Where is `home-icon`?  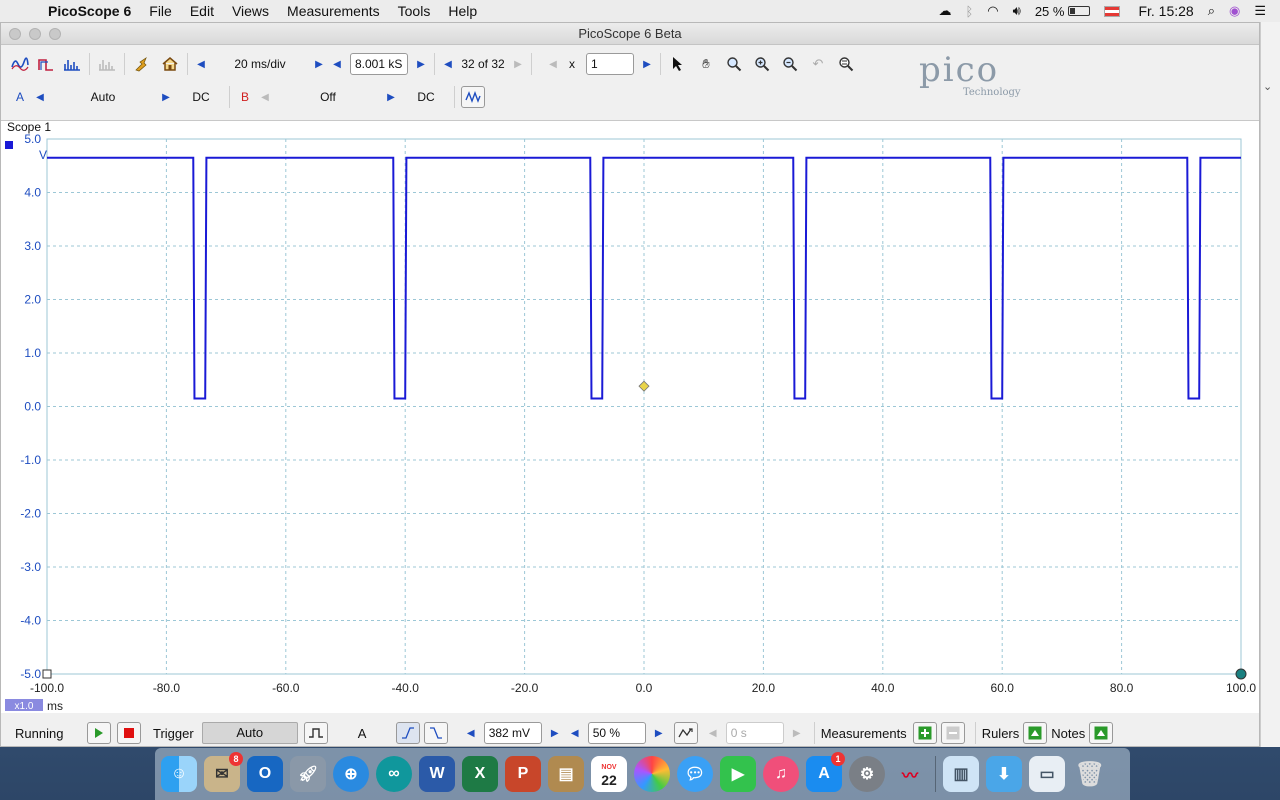
home-icon is located at coordinates (170, 64).